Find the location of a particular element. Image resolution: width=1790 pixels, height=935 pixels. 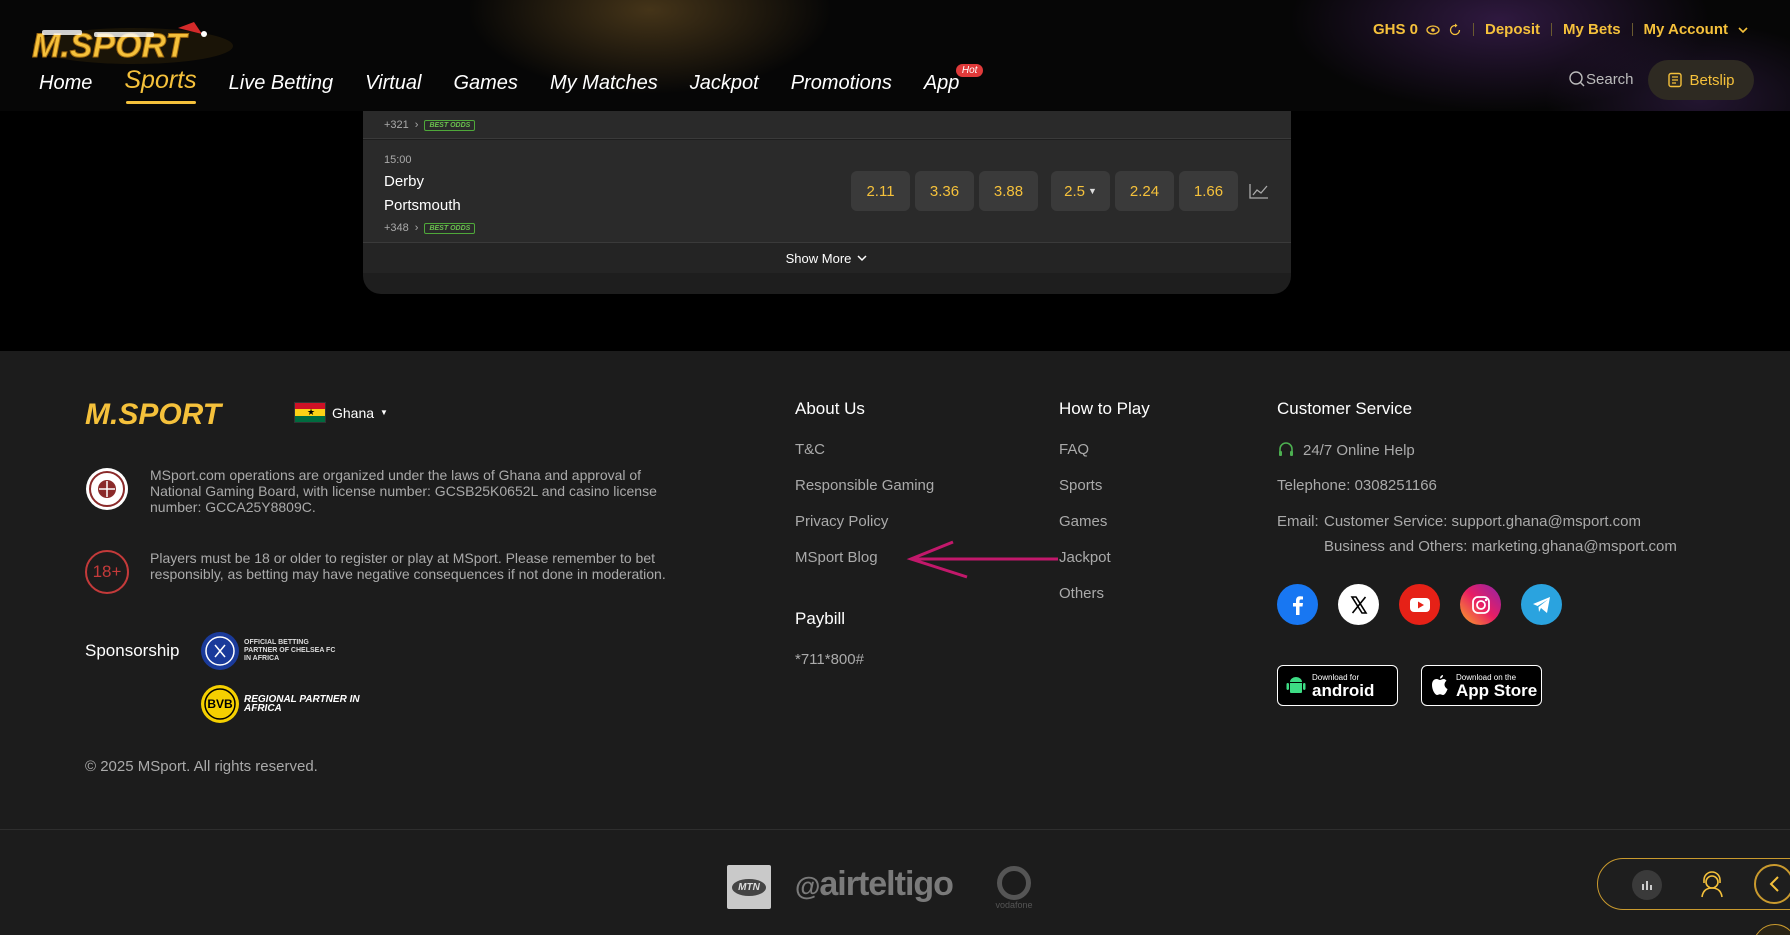

age-badge-icon: 18+ is located at coordinates (107, 572).